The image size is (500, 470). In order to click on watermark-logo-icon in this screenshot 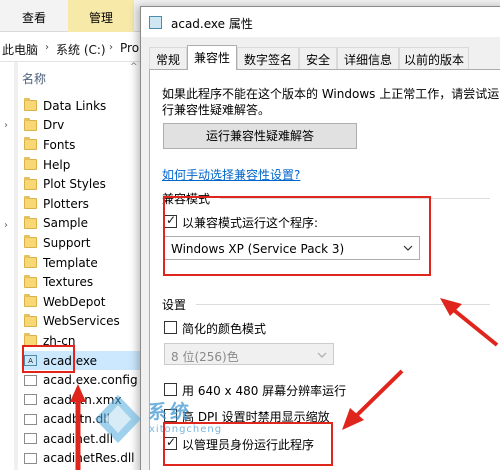, I will do `click(118, 419)`.